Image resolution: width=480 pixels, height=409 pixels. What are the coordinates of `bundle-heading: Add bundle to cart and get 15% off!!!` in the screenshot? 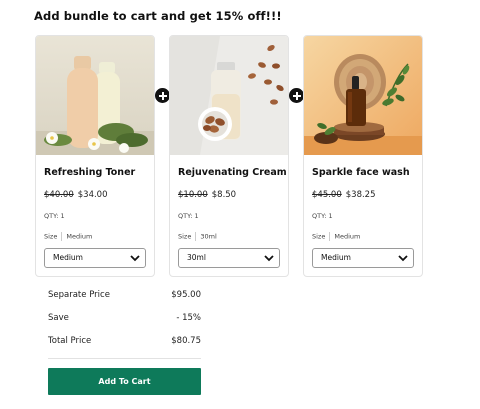 It's located at (158, 16).